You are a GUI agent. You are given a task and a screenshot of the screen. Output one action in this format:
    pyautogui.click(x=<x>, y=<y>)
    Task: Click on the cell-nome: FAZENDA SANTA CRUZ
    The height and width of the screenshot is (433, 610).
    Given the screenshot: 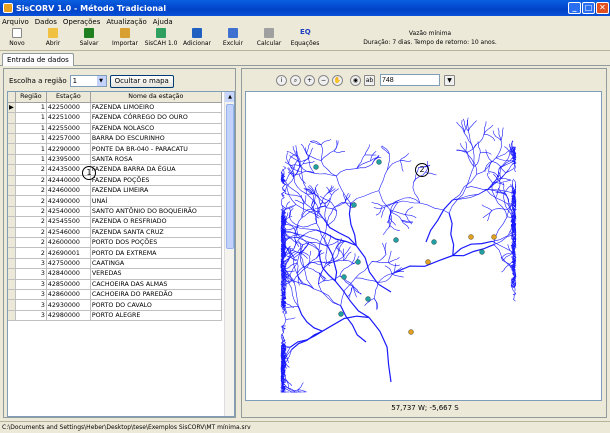 What is the action you would take?
    pyautogui.click(x=156, y=232)
    